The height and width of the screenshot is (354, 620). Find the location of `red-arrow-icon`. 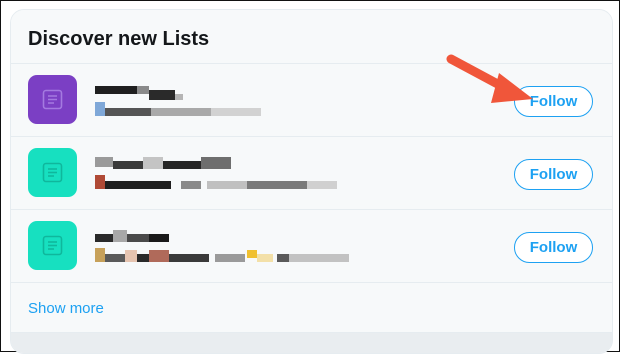

red-arrow-icon is located at coordinates (489, 78).